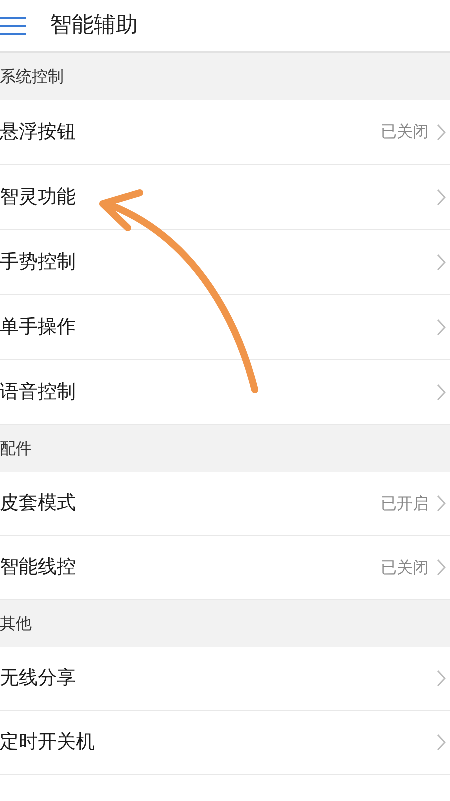  Describe the element at coordinates (225, 262) in the screenshot. I see `settings-row: 手势控制` at that location.